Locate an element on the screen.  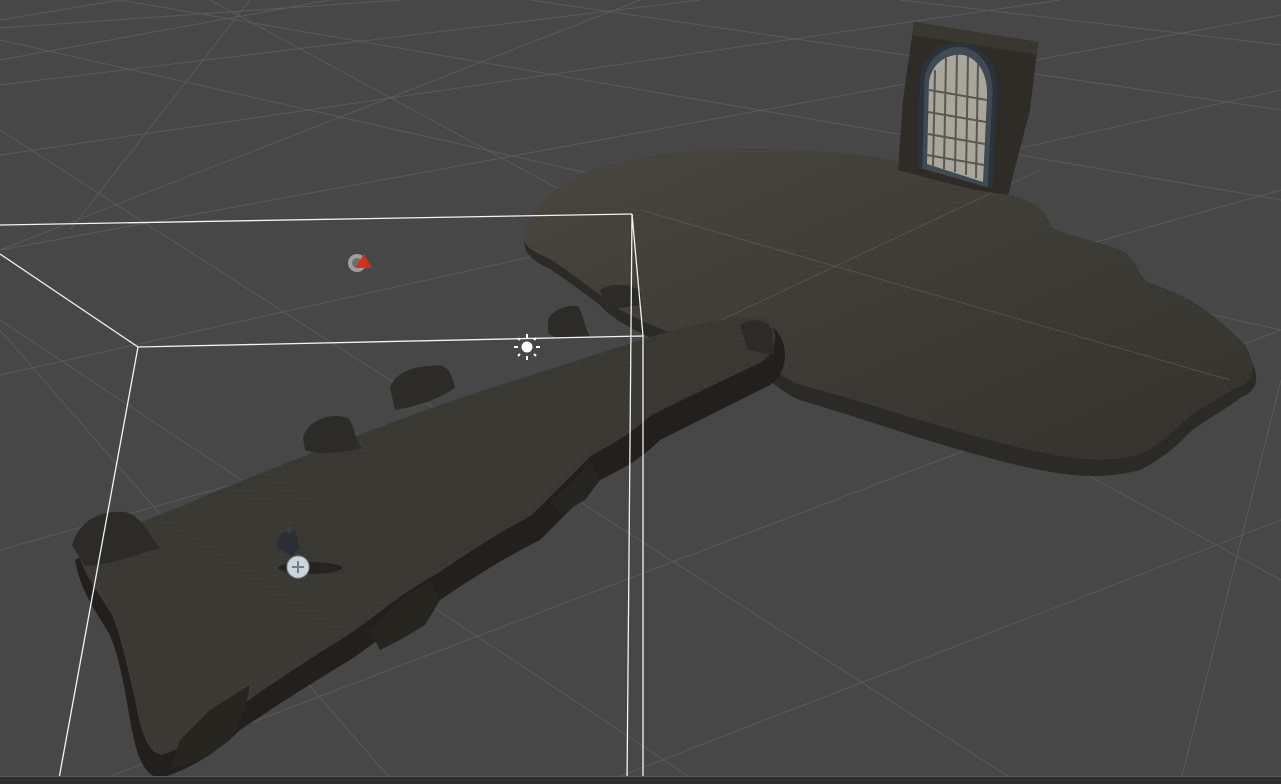
viewport-bottom-border is located at coordinates (640, 780).